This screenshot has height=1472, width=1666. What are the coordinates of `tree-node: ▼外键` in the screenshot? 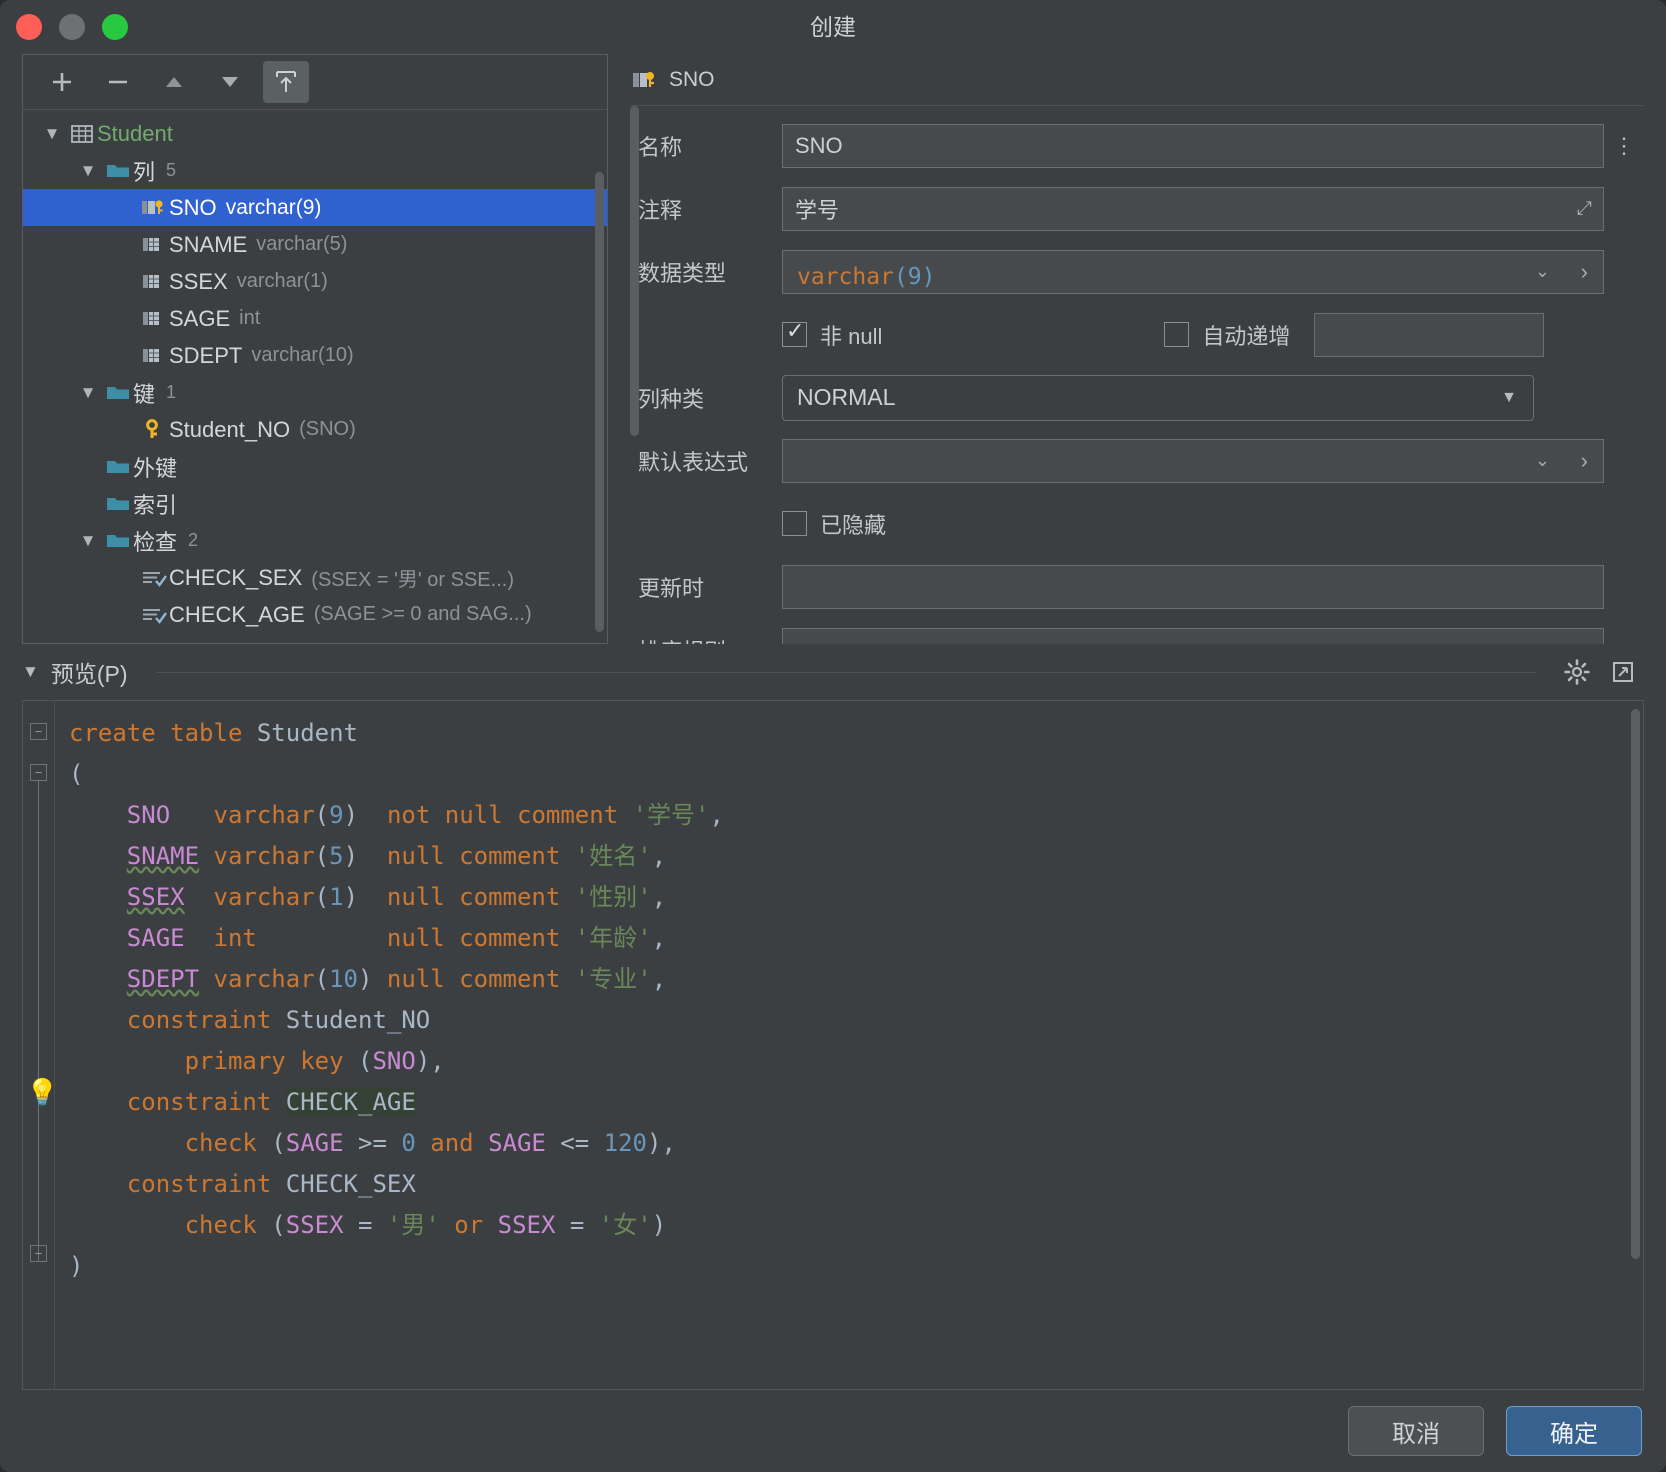 It's located at (315, 466).